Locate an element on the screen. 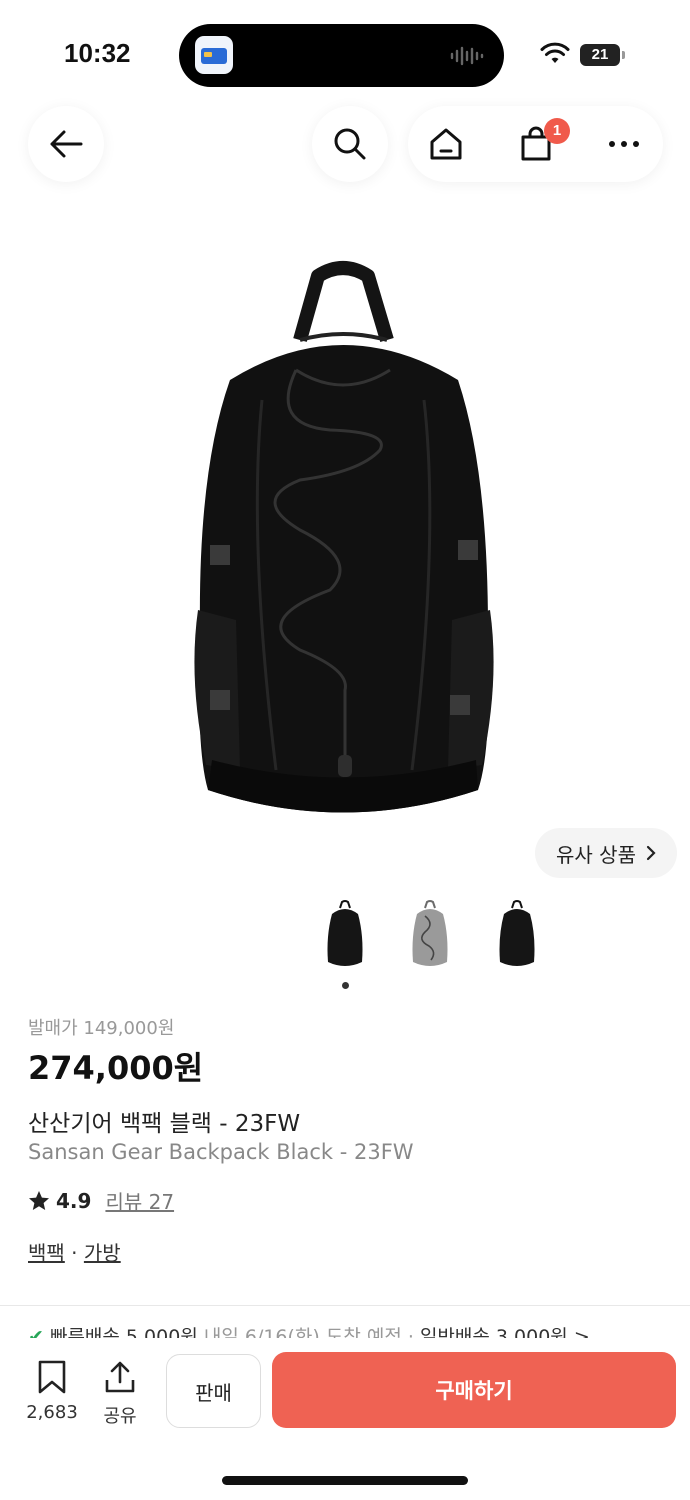 Image resolution: width=690 pixels, height=1500 pixels. cart-button: 1 is located at coordinates (543, 141).